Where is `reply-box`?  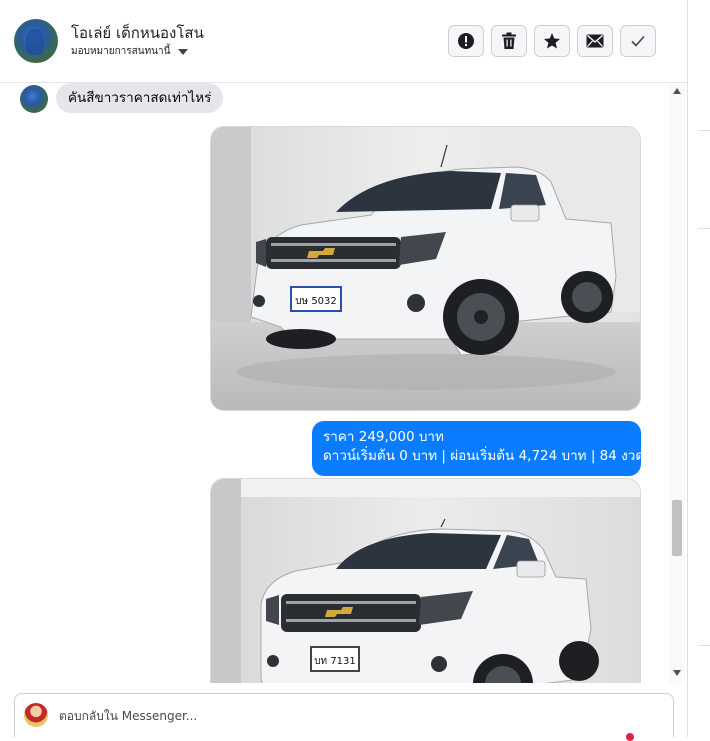
reply-box is located at coordinates (344, 715).